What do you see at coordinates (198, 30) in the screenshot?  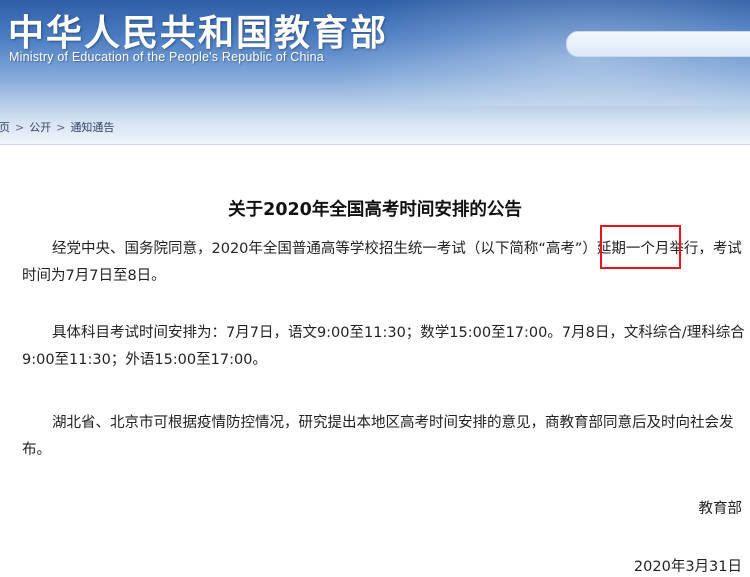 I see `site-title: 中华人民共和国教育部` at bounding box center [198, 30].